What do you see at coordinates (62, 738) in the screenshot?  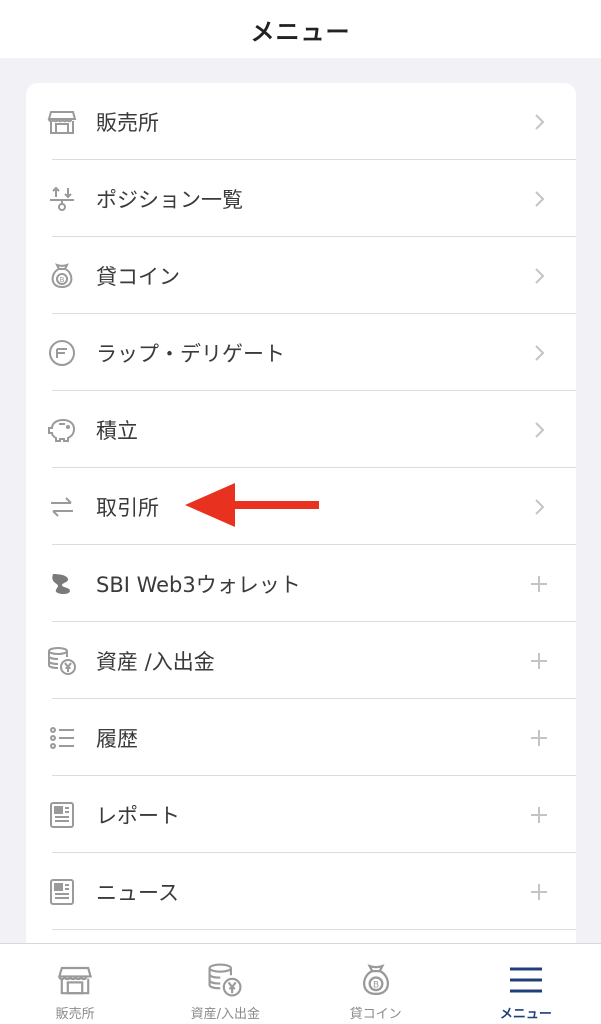 I see `list-icon` at bounding box center [62, 738].